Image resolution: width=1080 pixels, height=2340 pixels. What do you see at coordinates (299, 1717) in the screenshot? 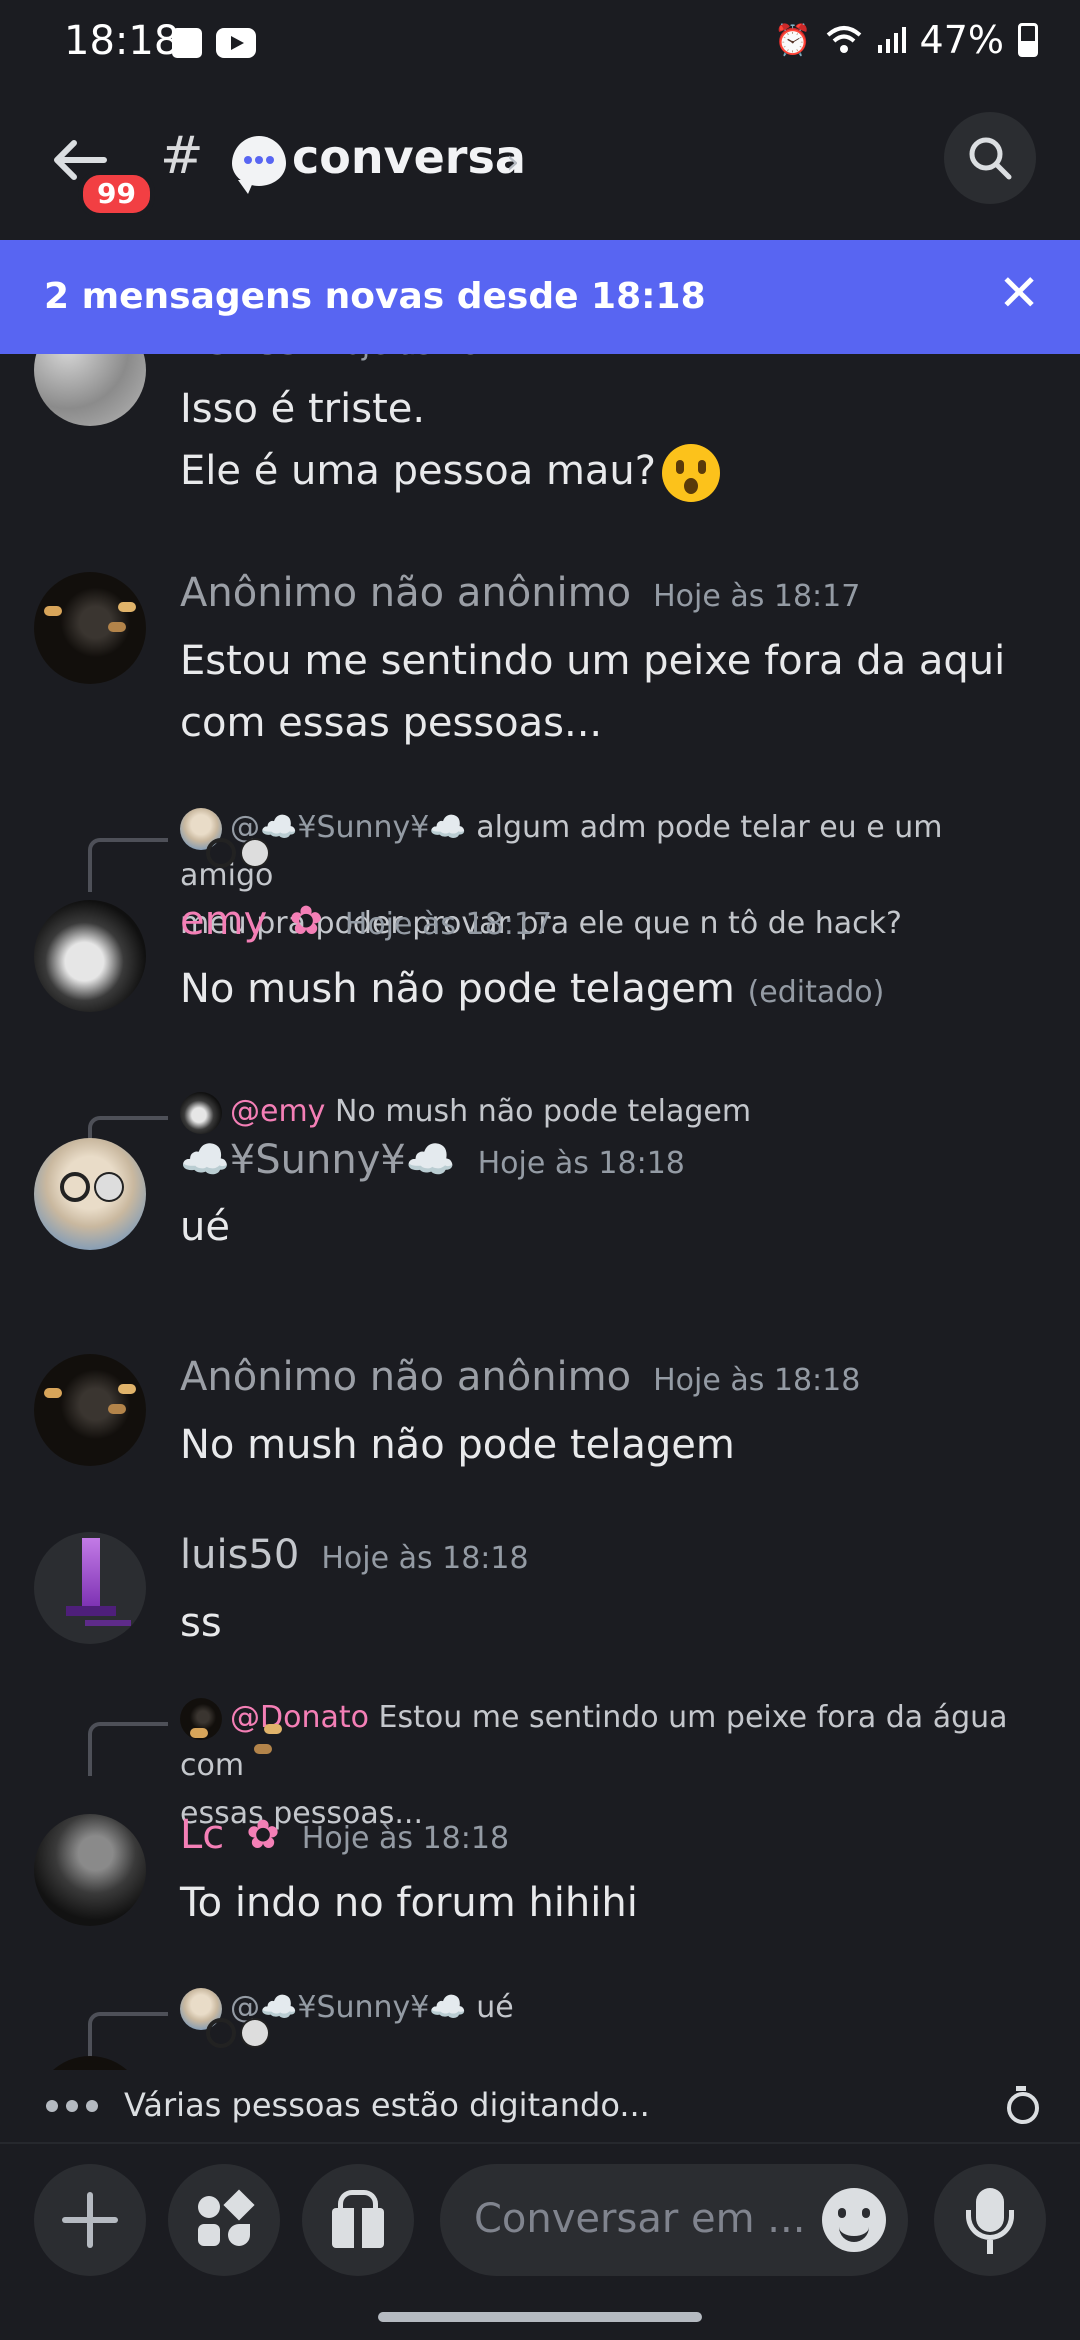
I see `reply-mention: @Donato` at bounding box center [299, 1717].